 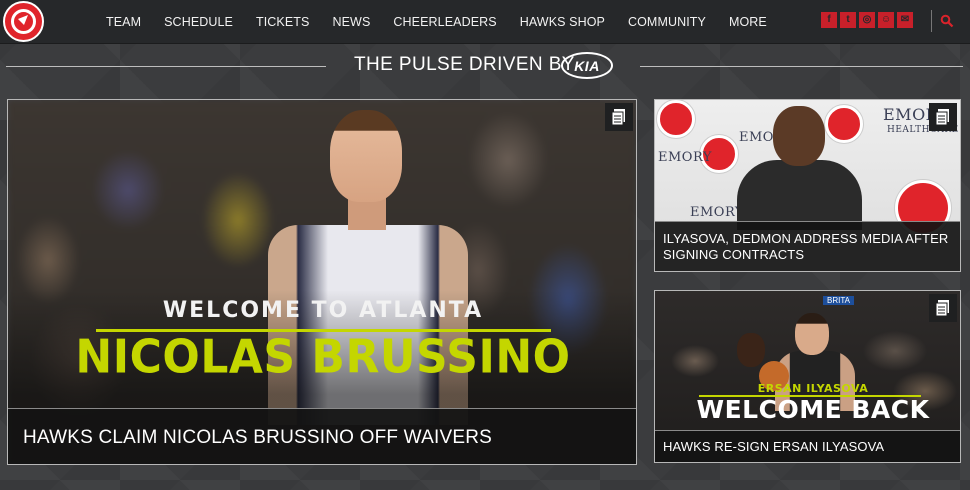 I want to click on social-links: f t ◎ ☺ ✉, so click(x=867, y=20).